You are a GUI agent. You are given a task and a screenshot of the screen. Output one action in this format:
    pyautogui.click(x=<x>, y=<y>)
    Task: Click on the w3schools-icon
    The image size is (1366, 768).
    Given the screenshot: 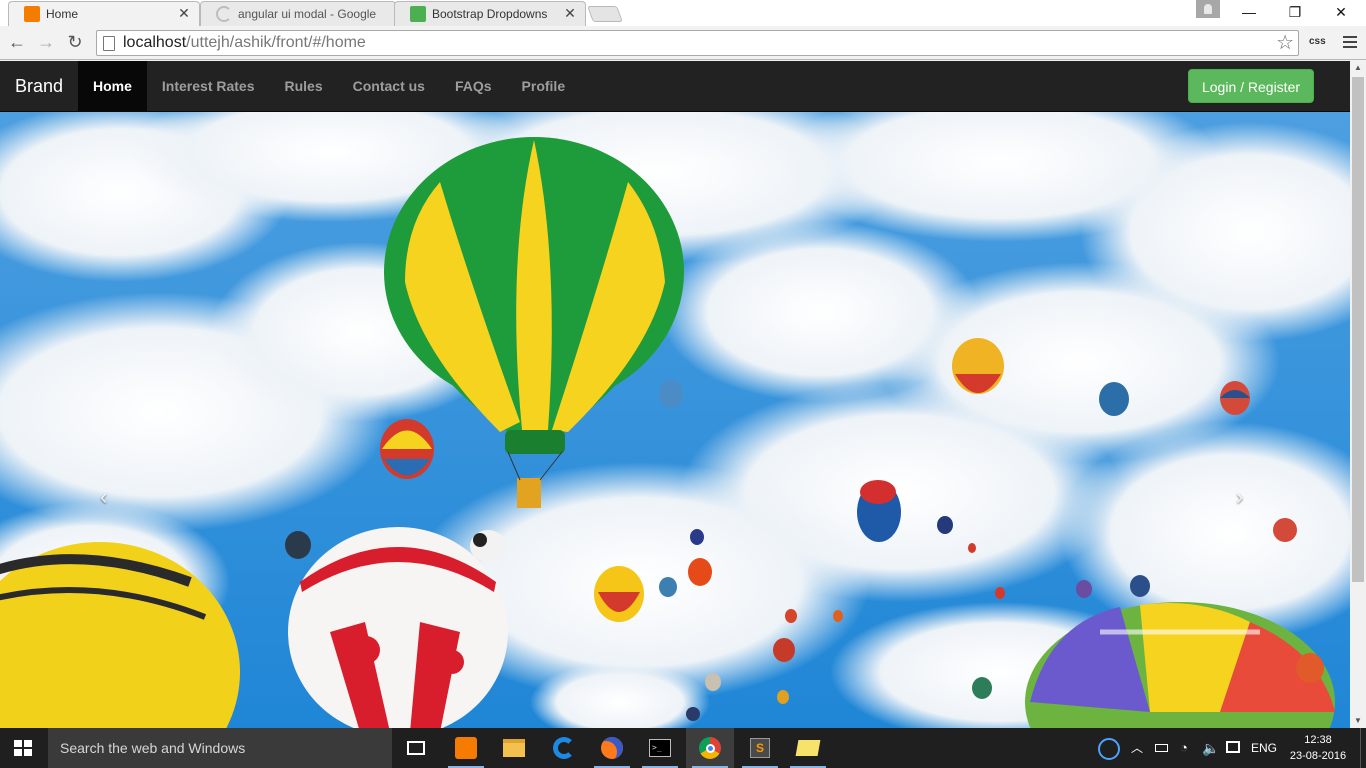 What is the action you would take?
    pyautogui.click(x=418, y=13)
    